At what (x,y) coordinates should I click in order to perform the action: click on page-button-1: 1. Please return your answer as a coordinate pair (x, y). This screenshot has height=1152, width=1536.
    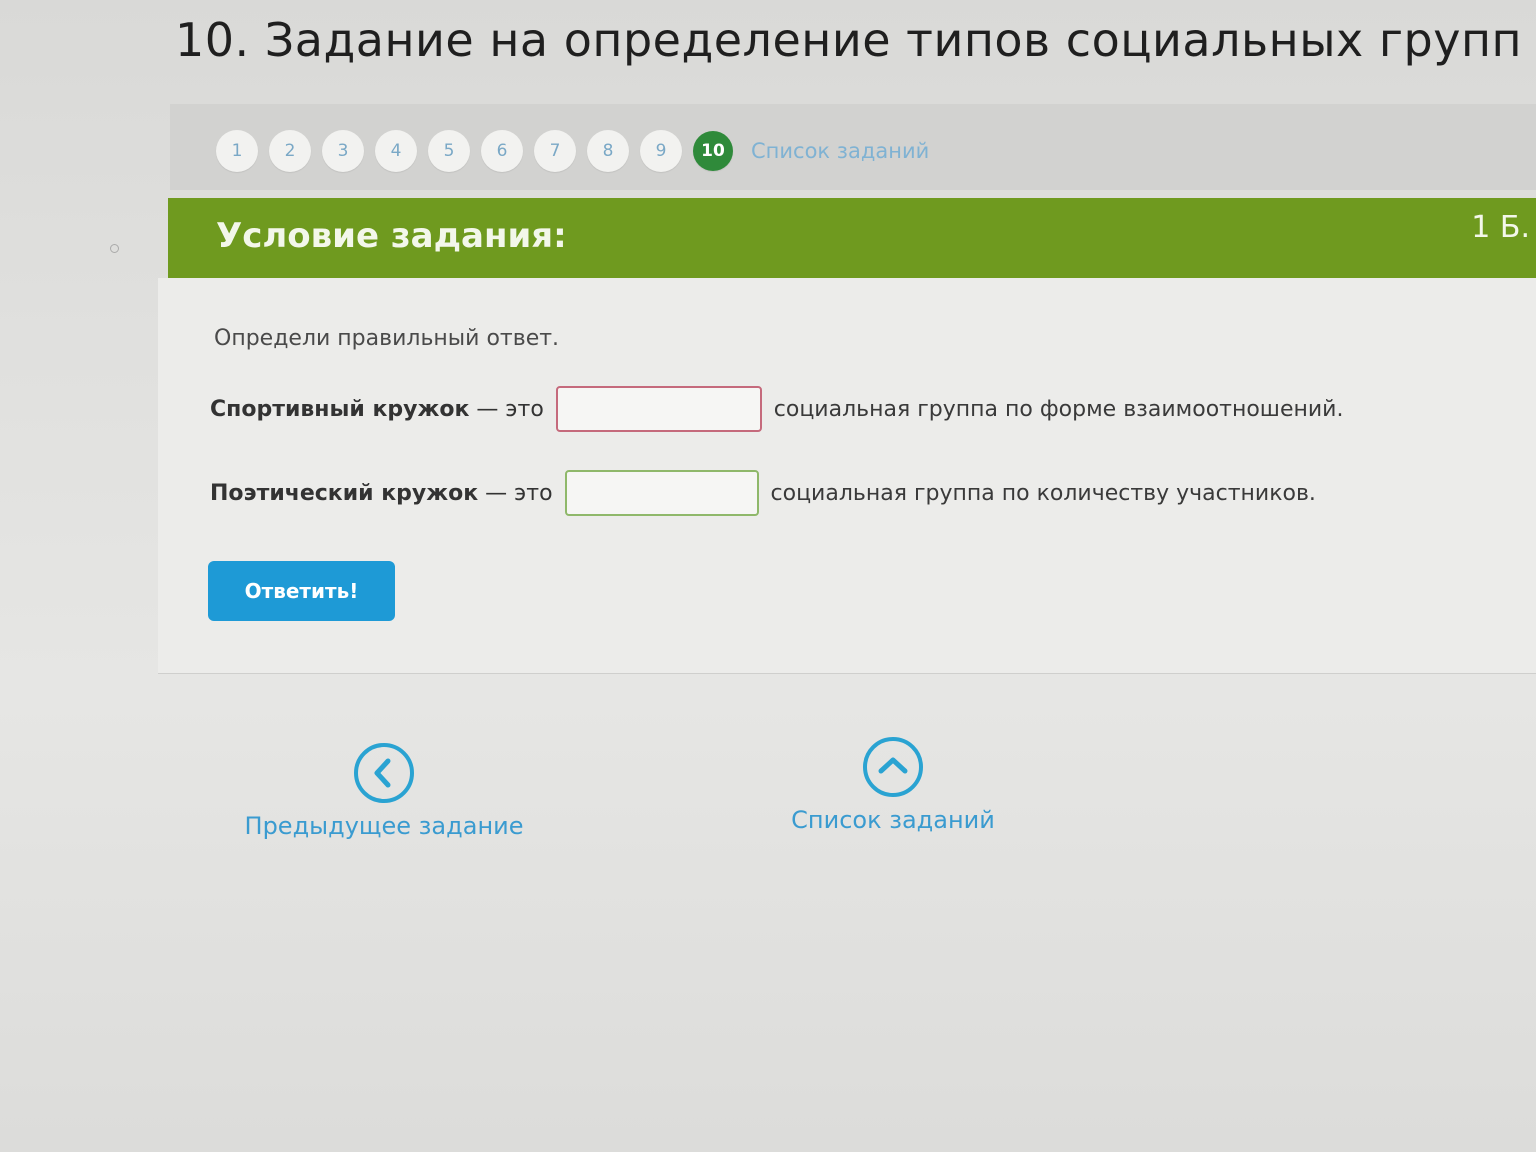
    Looking at the image, I should click on (237, 151).